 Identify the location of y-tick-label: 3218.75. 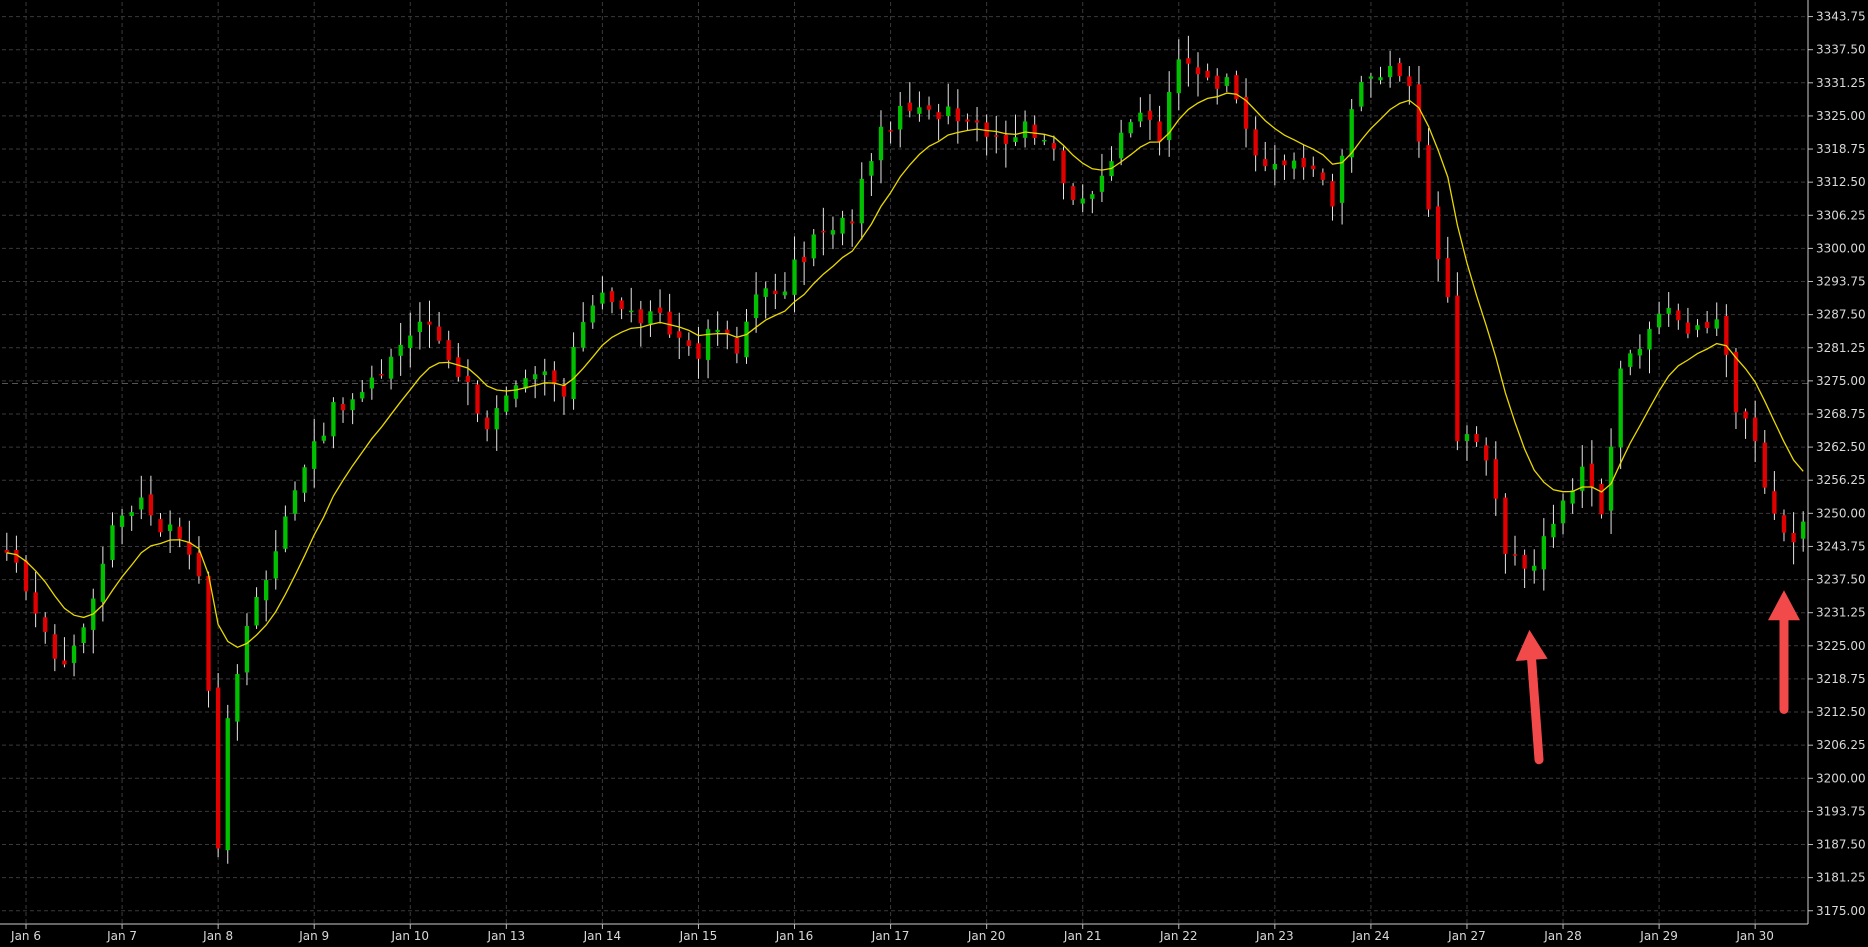
(1841, 679).